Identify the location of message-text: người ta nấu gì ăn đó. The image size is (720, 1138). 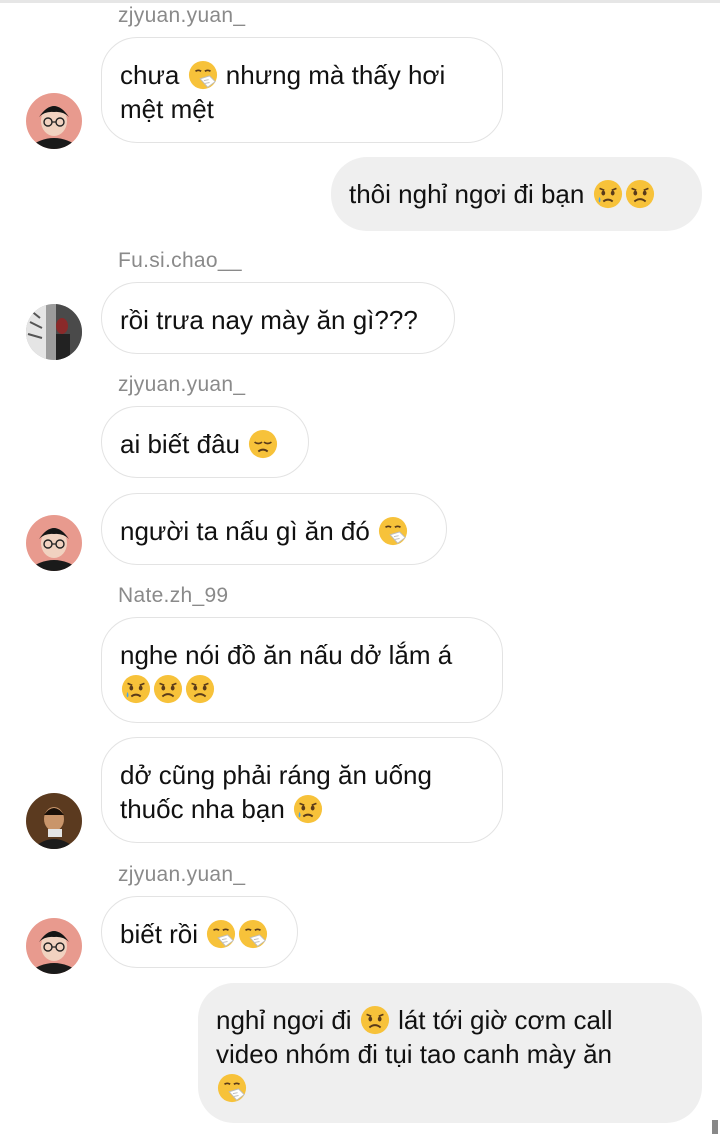
(245, 531).